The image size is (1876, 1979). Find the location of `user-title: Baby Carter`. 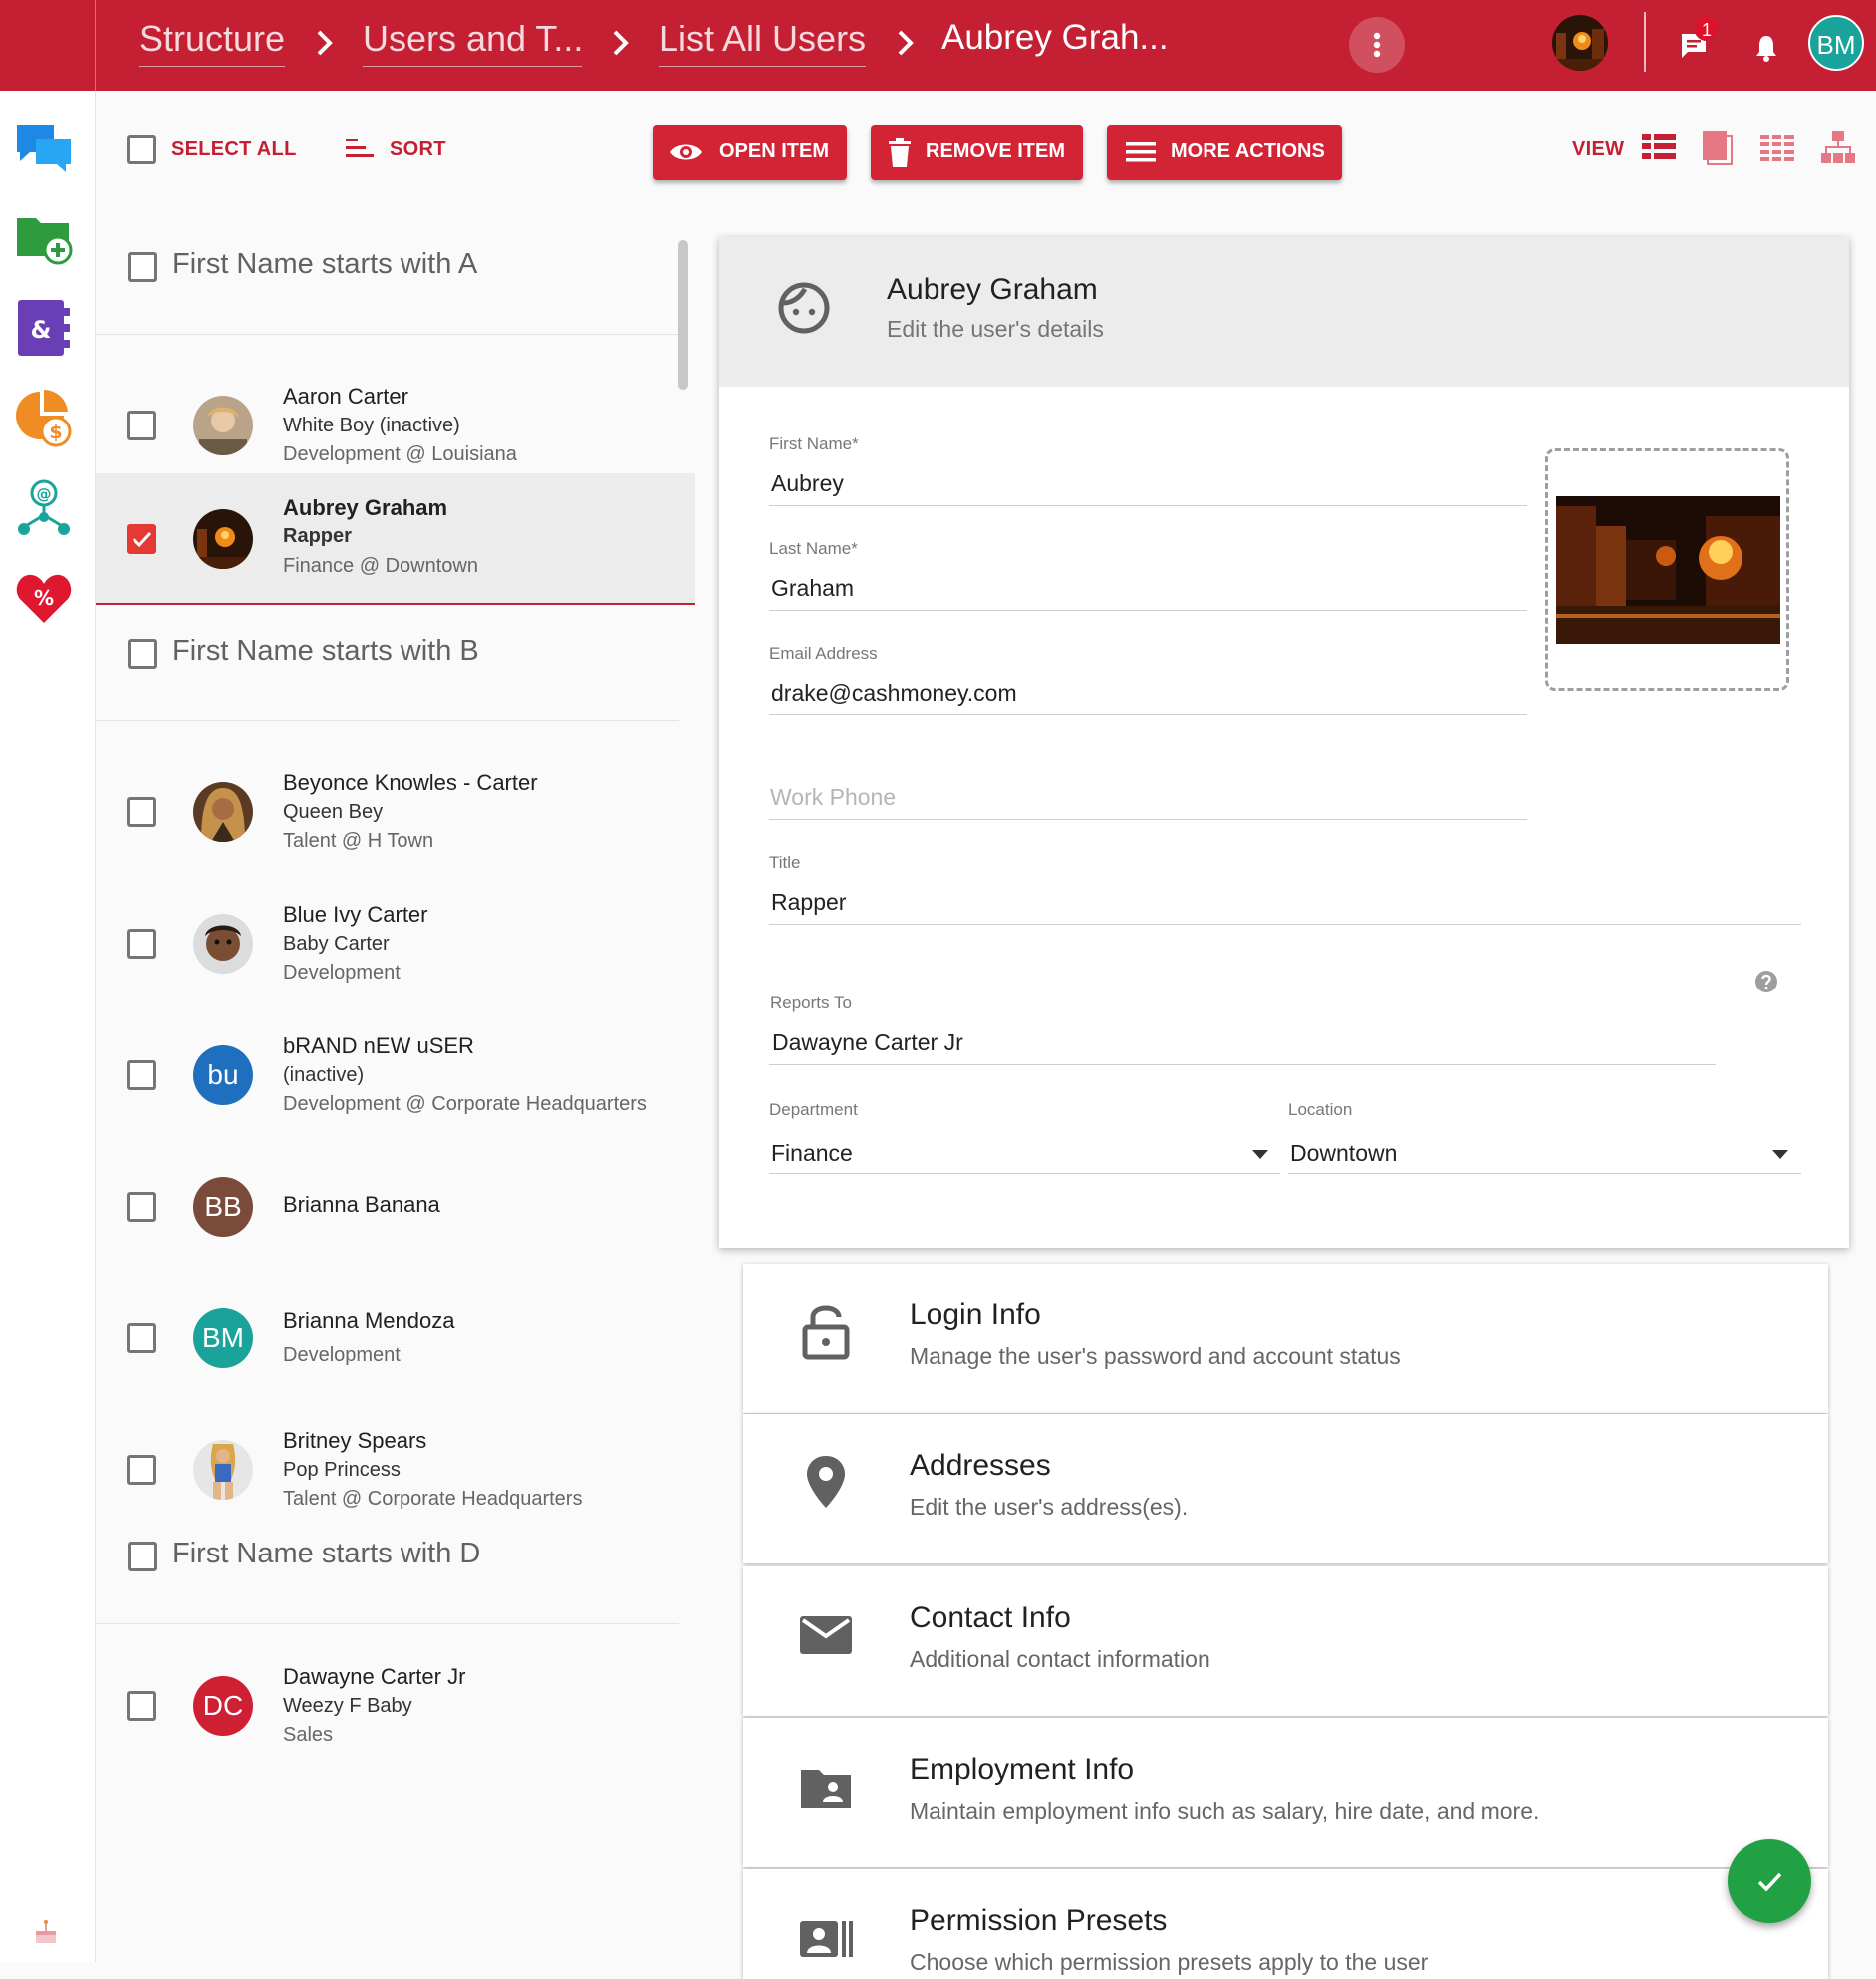

user-title: Baby Carter is located at coordinates (336, 944).